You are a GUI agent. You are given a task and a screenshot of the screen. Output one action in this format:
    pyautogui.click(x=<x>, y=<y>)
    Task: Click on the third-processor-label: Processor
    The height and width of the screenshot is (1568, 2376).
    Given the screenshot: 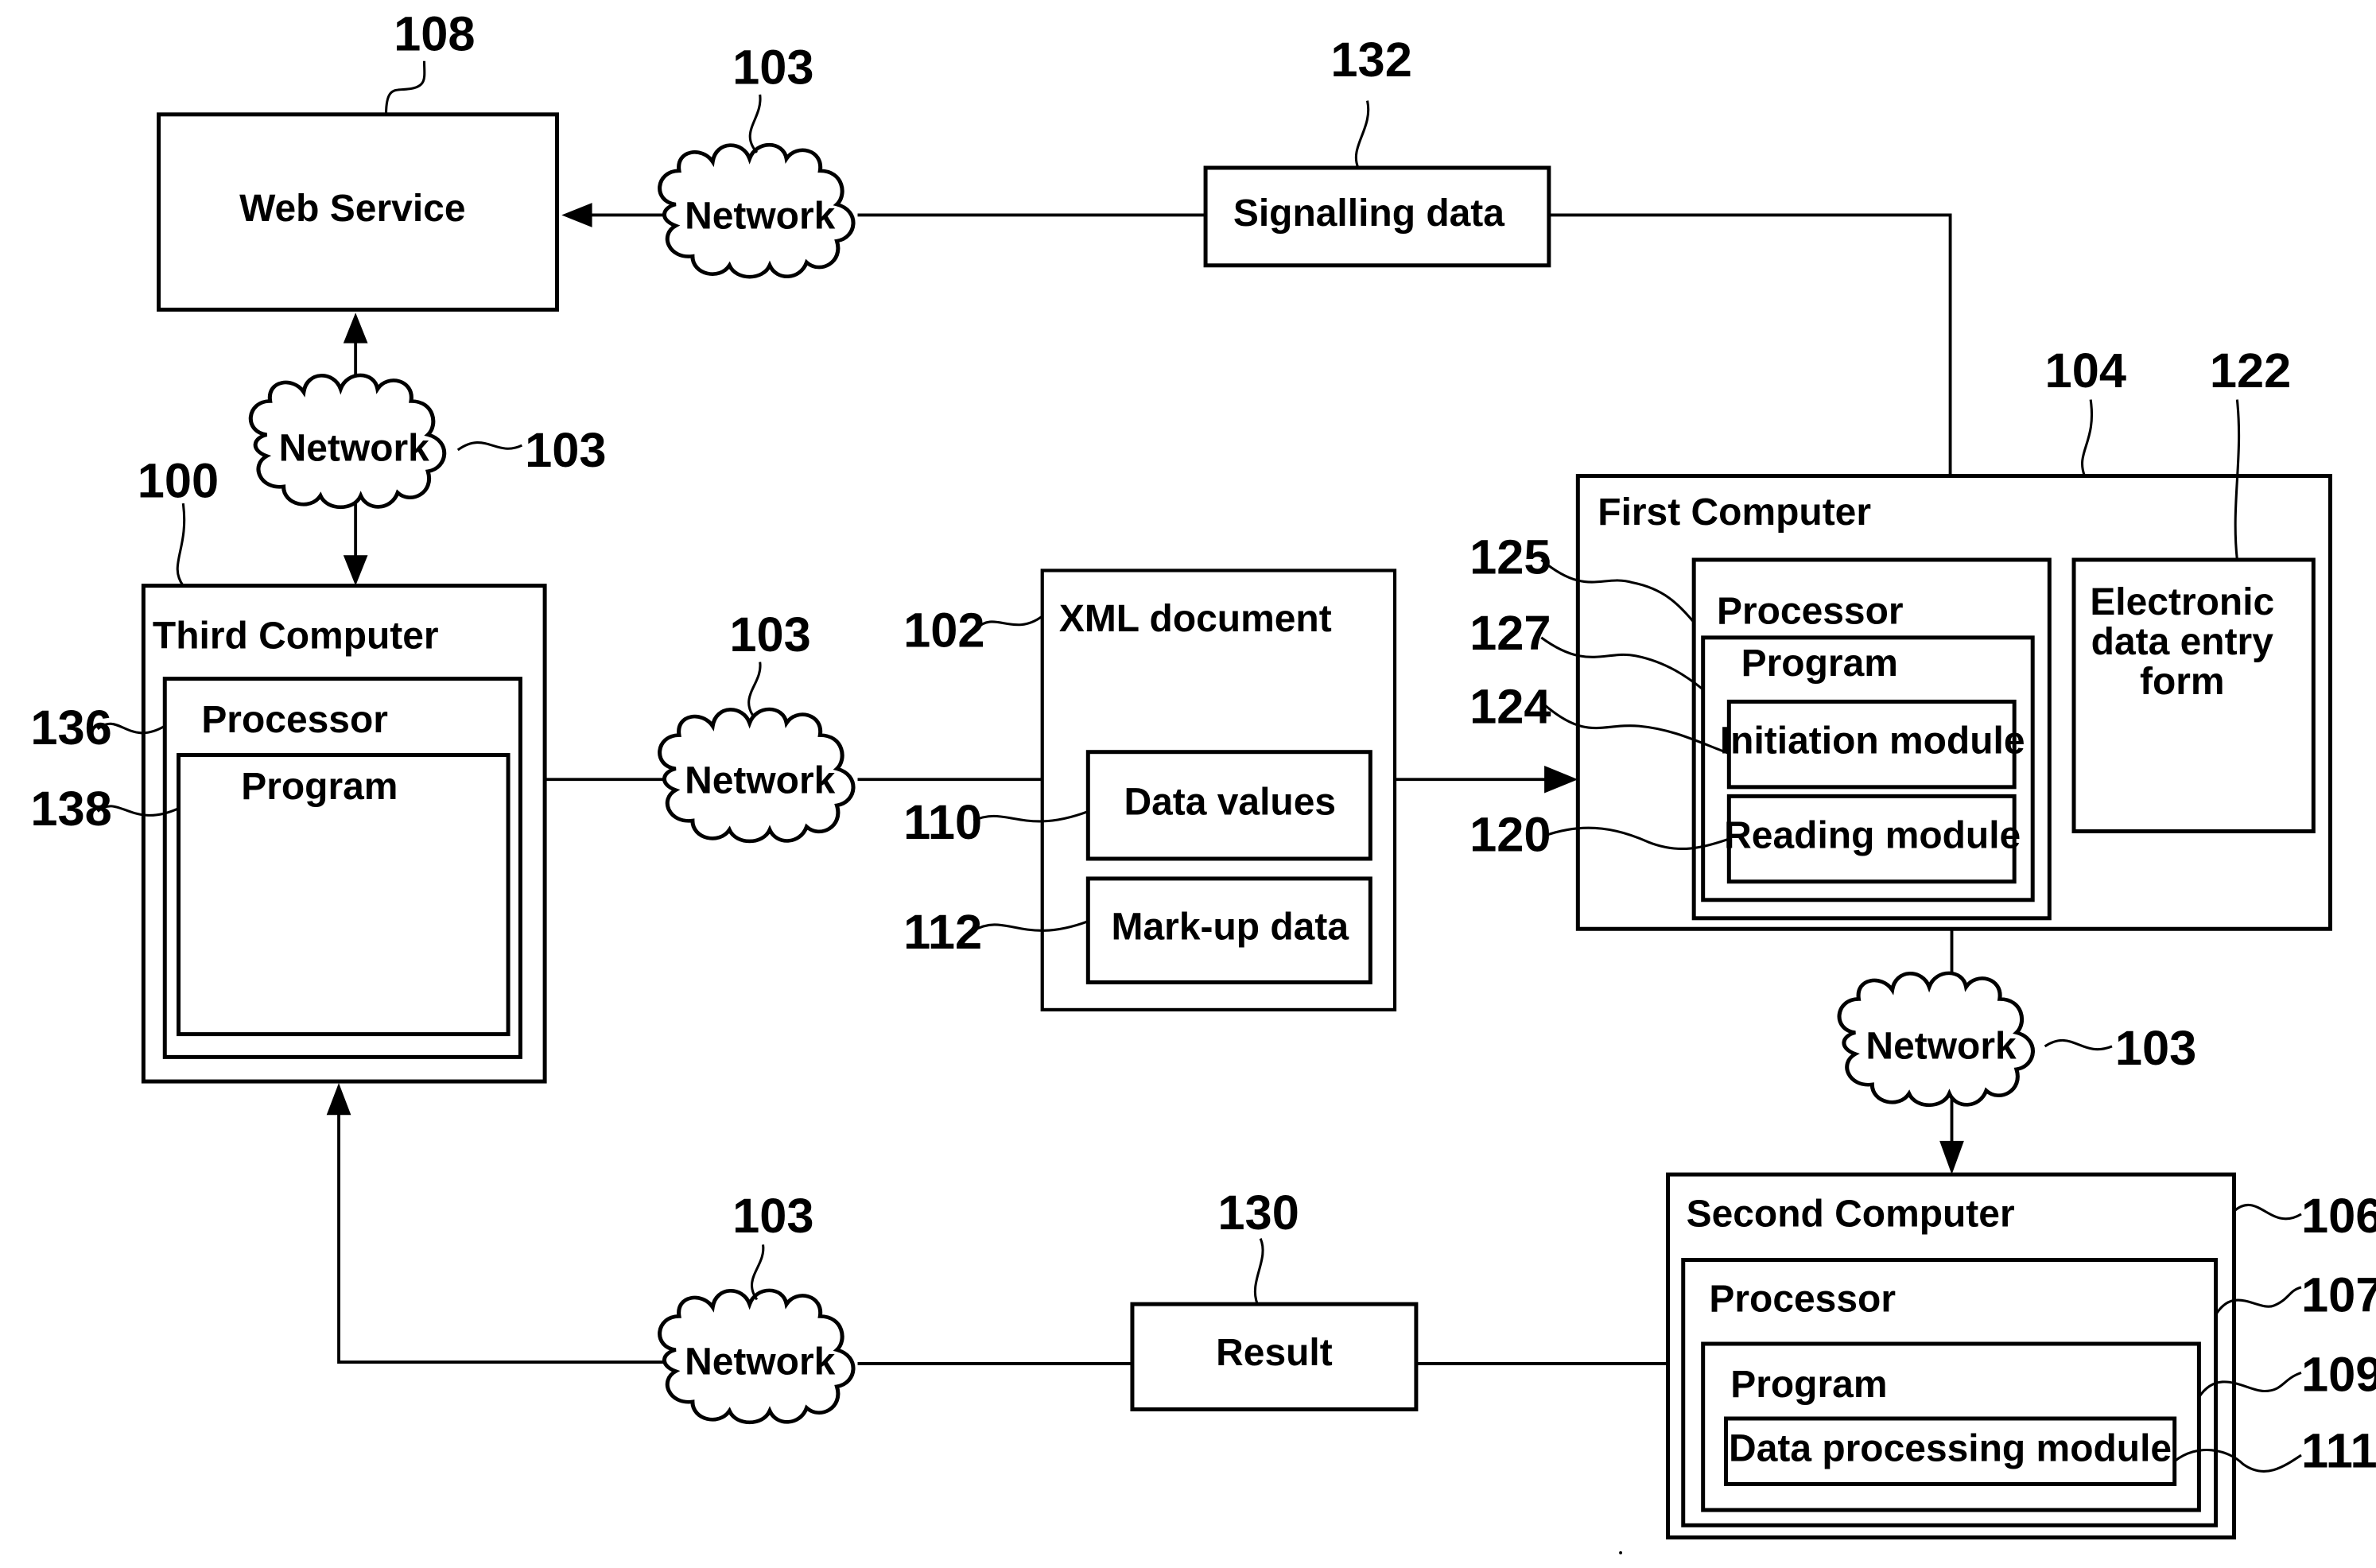 What is the action you would take?
    pyautogui.click(x=294, y=720)
    